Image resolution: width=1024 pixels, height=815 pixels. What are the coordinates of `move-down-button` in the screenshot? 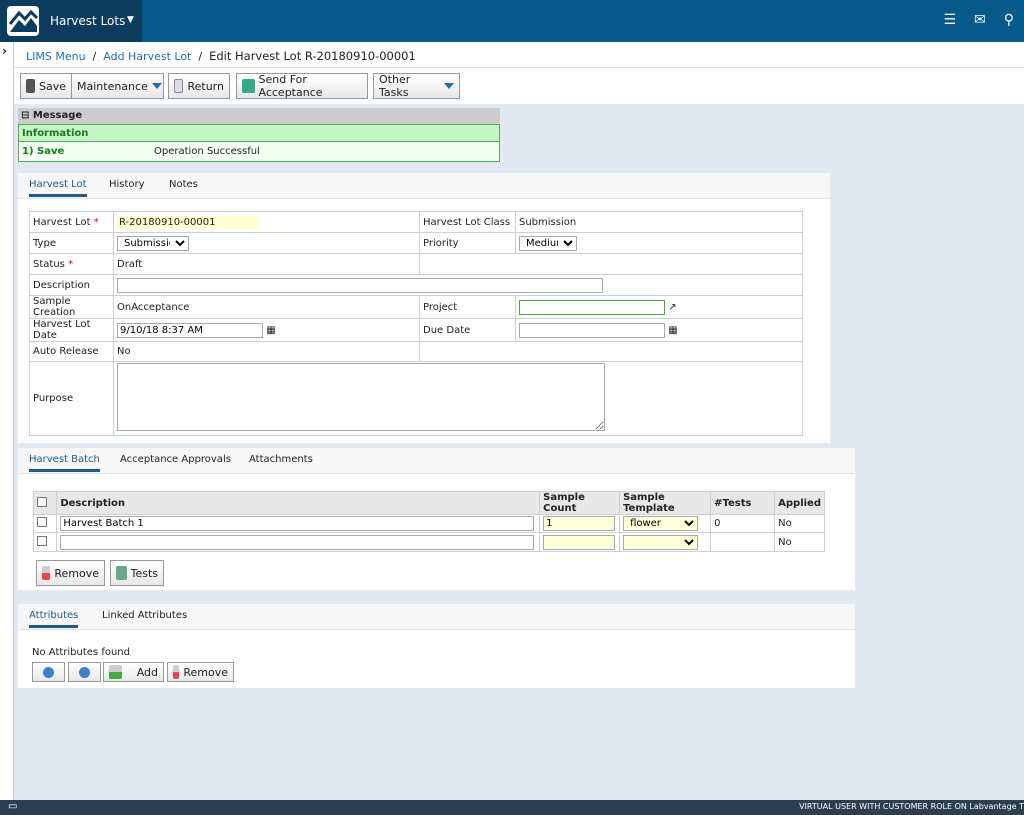 It's located at (84, 672).